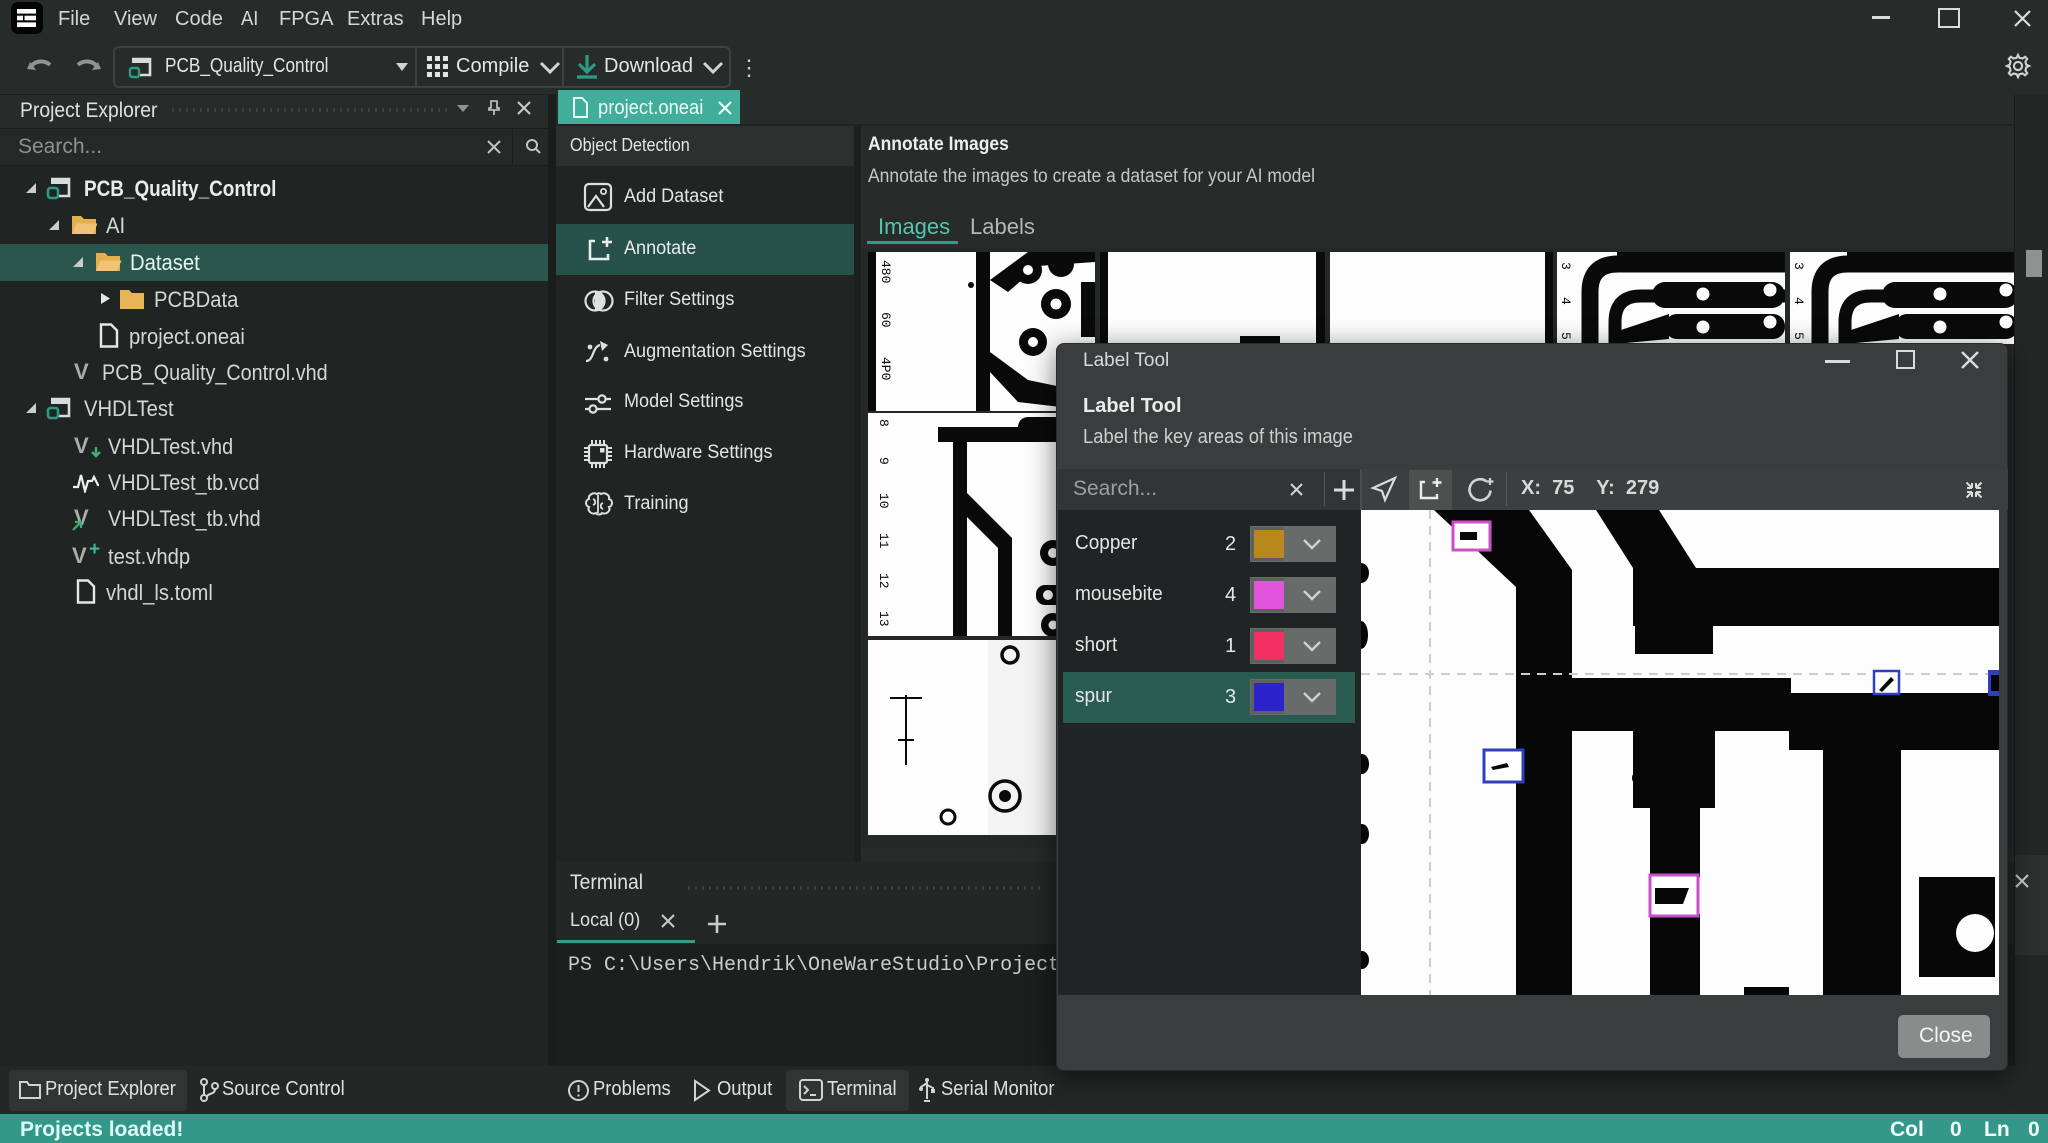 The width and height of the screenshot is (2048, 1143). I want to click on svg-text: 8, so click(883, 423).